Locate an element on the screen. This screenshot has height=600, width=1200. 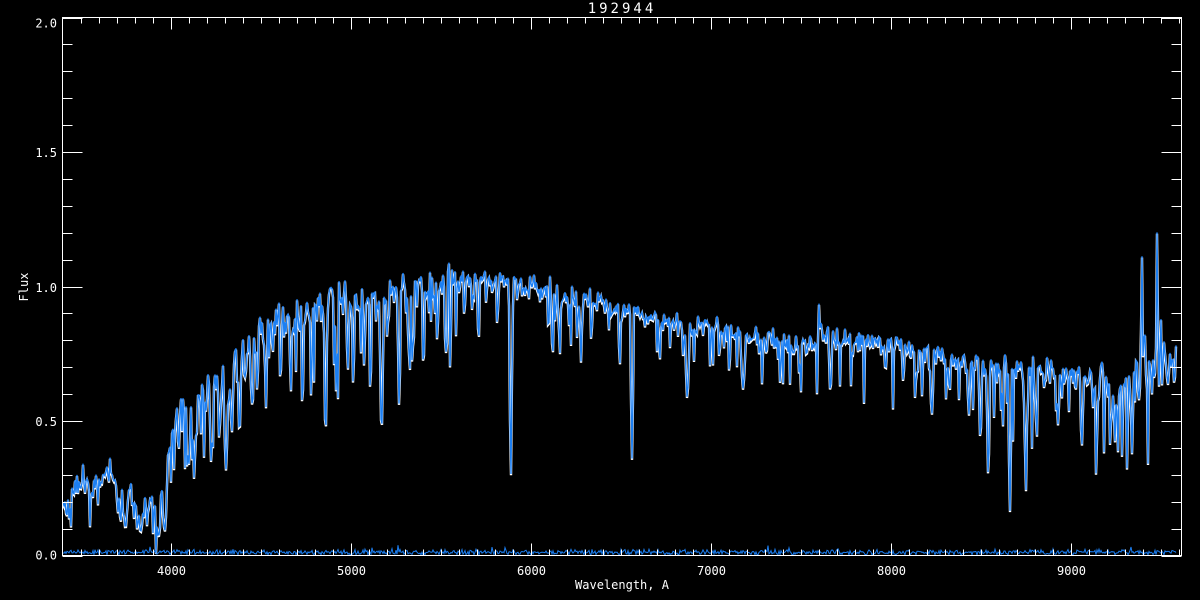
y-tick-label: 1.5 is located at coordinates (46, 153).